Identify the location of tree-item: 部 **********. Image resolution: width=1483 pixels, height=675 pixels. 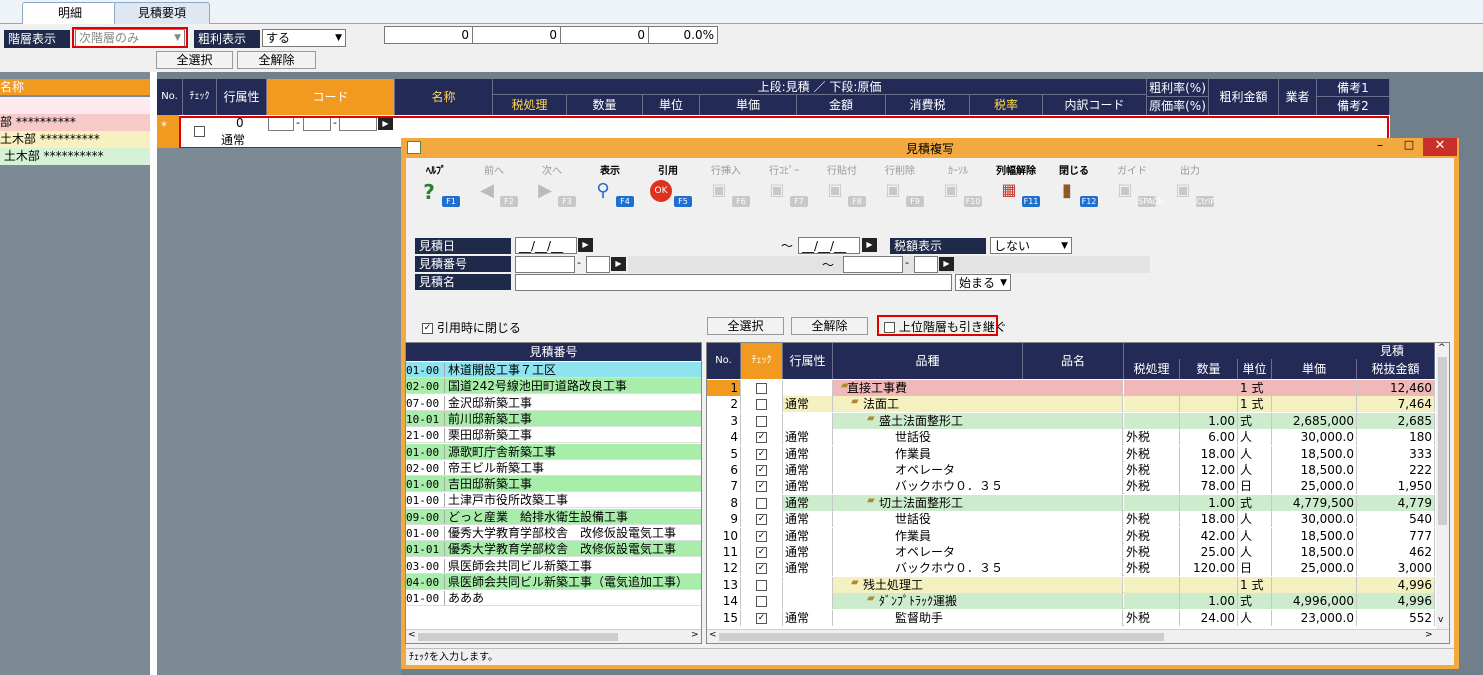
(75, 122).